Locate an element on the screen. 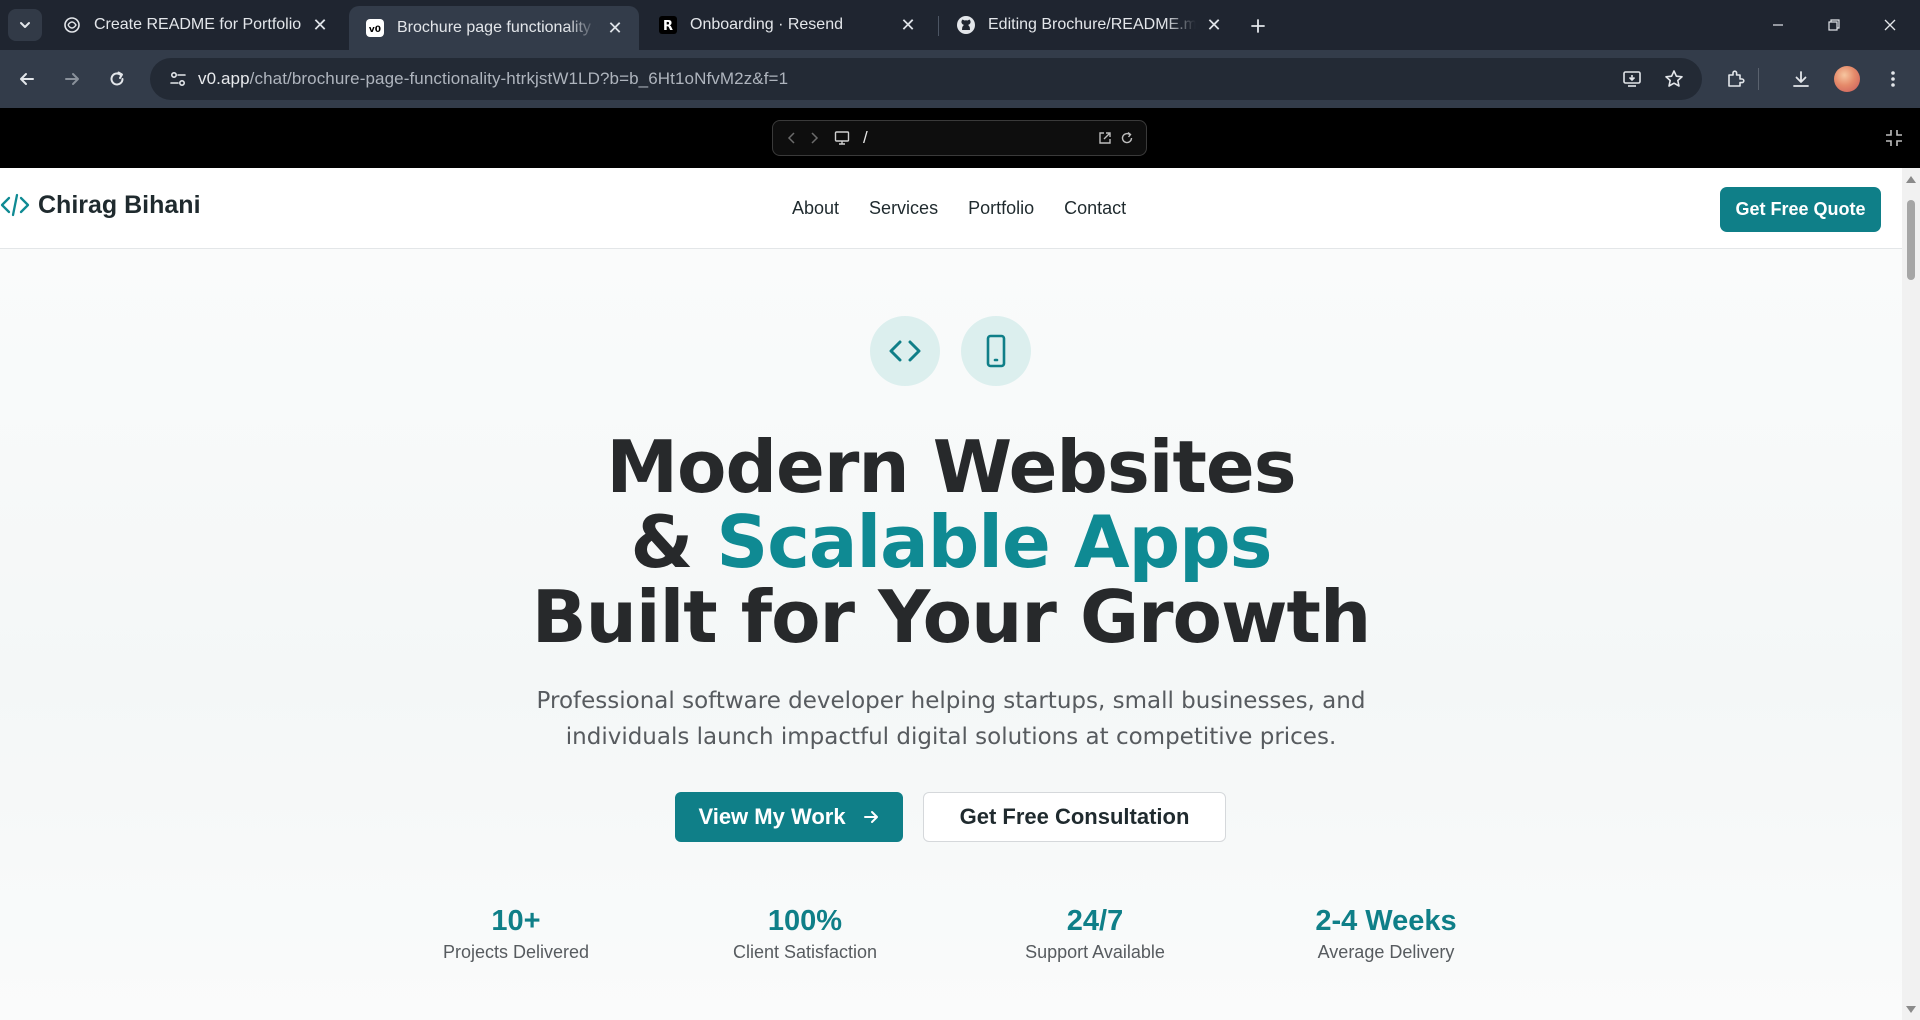 This screenshot has width=1920, height=1020. tab-title: Create README for Portfolio is located at coordinates (198, 24).